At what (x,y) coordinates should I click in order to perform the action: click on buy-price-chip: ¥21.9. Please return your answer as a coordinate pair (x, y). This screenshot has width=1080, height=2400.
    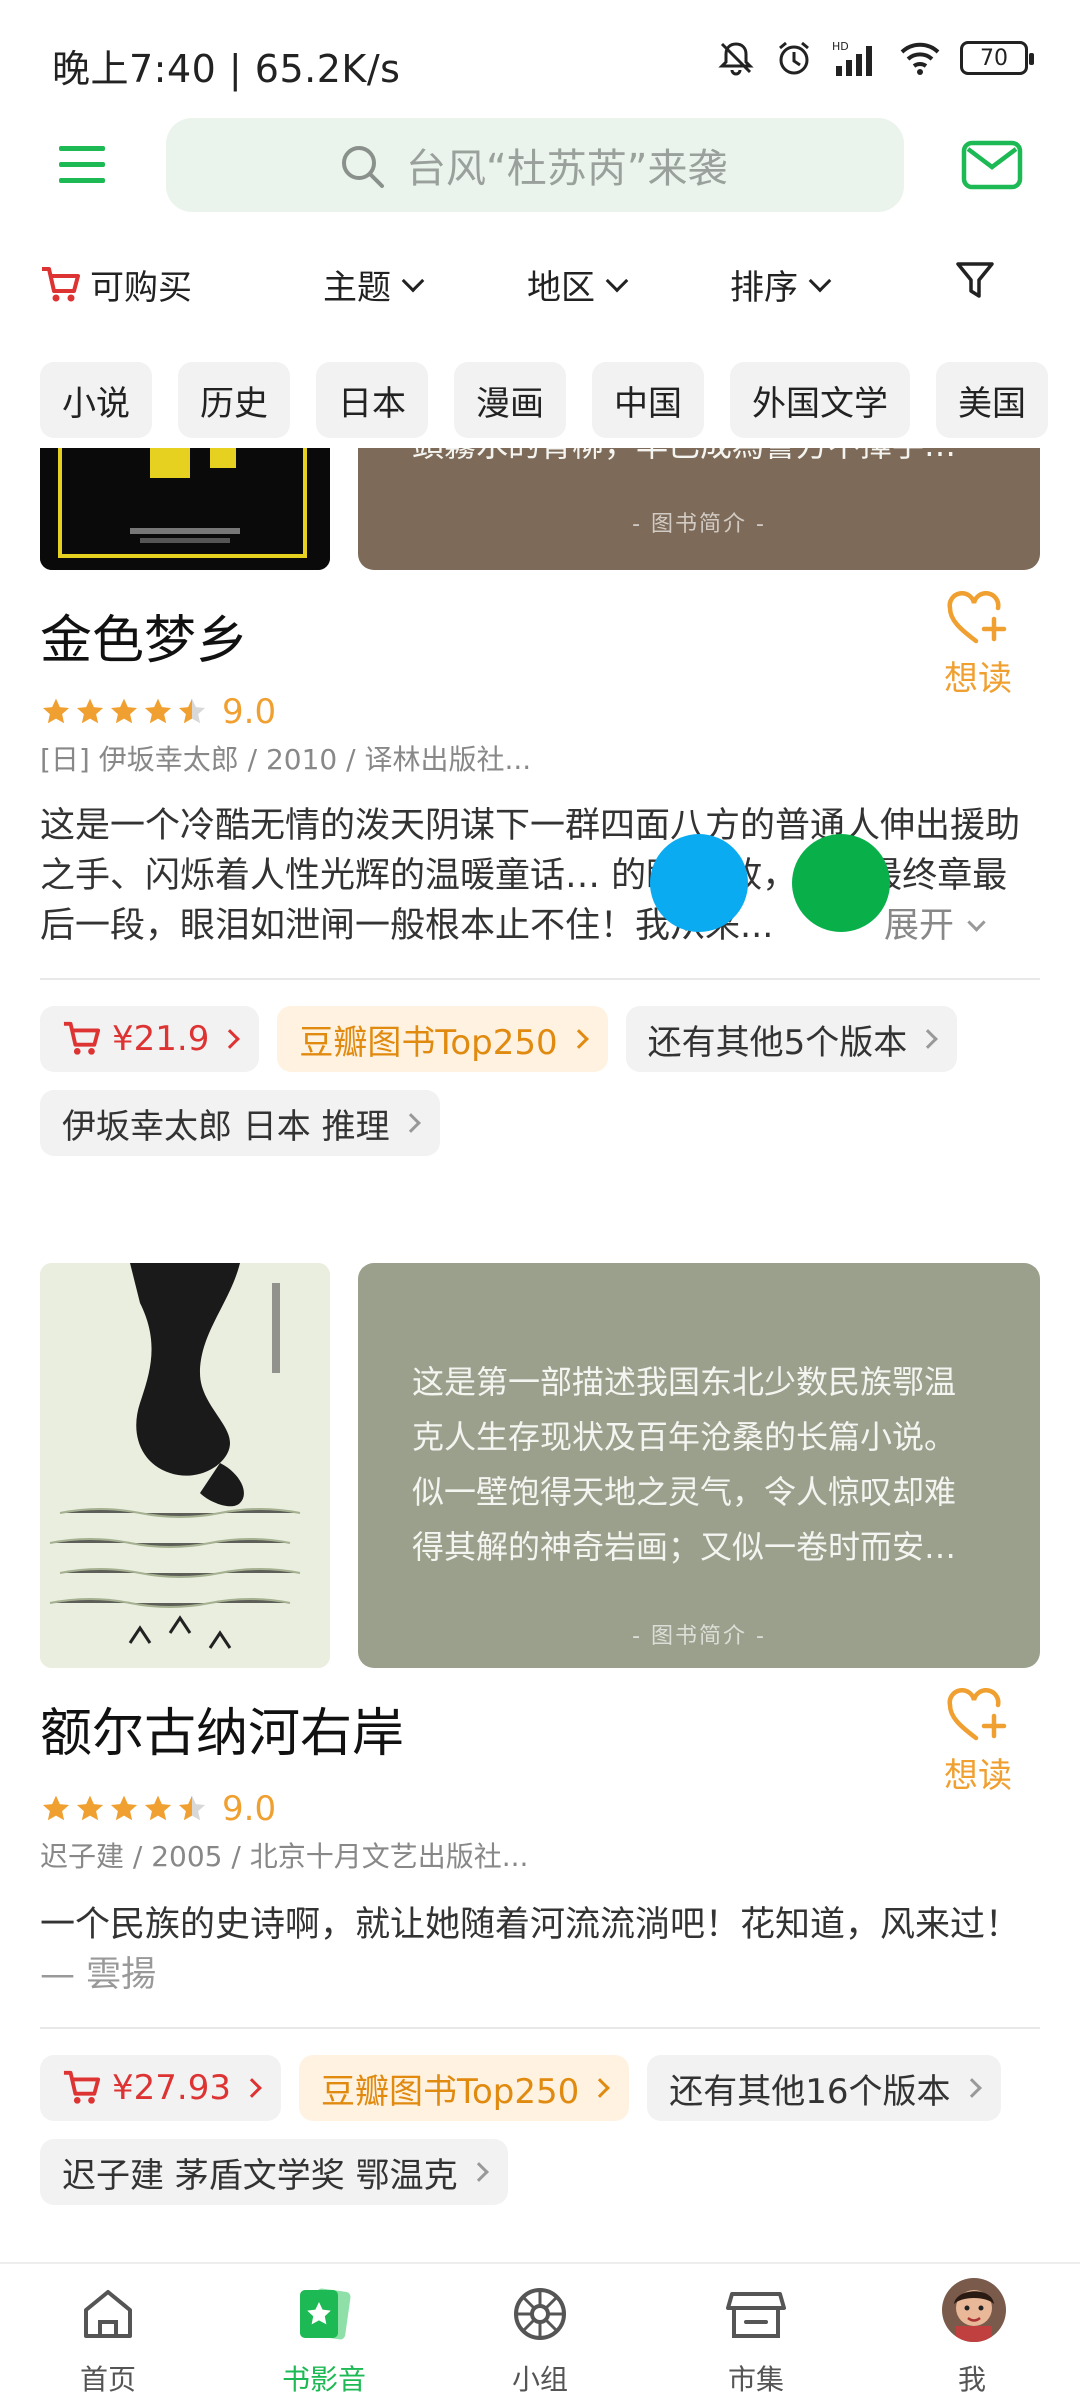
    Looking at the image, I should click on (150, 1039).